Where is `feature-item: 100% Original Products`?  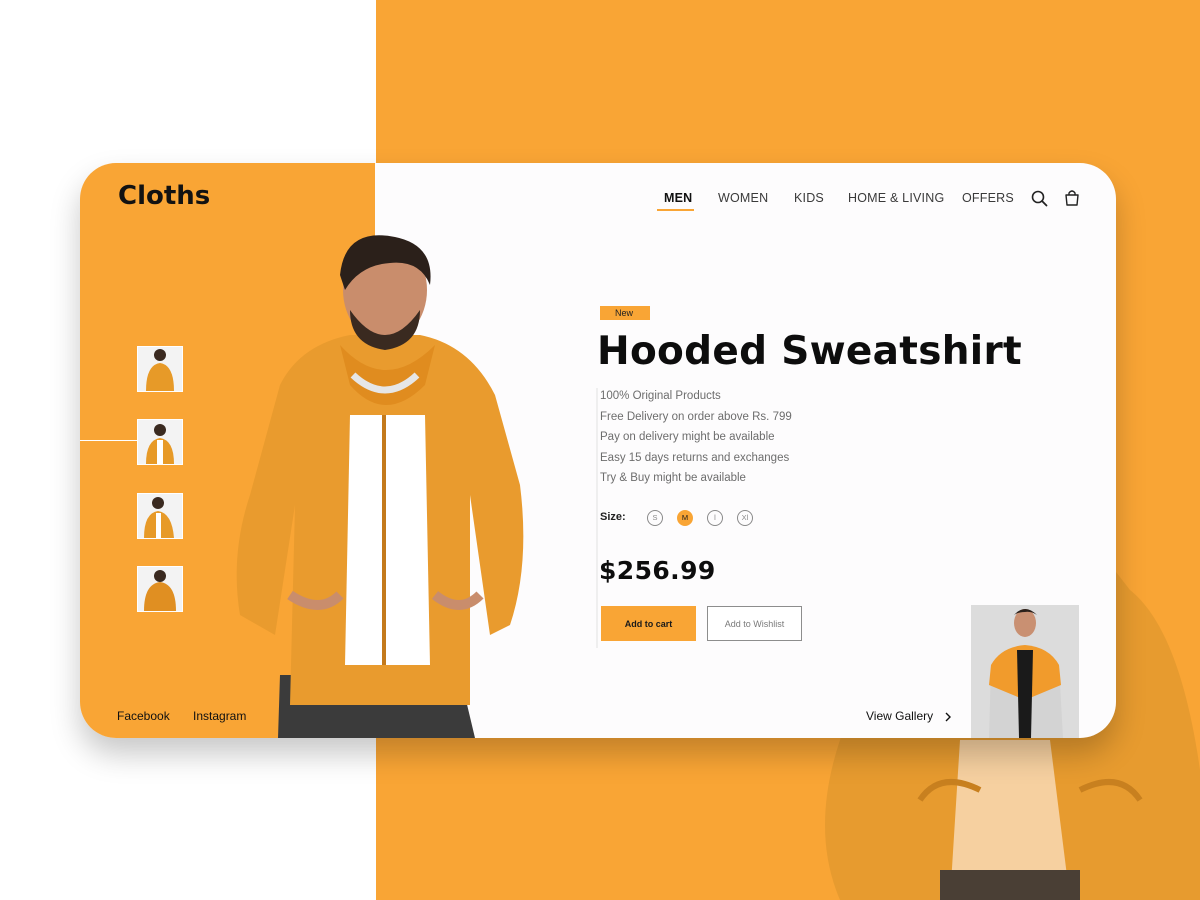 feature-item: 100% Original Products is located at coordinates (660, 396).